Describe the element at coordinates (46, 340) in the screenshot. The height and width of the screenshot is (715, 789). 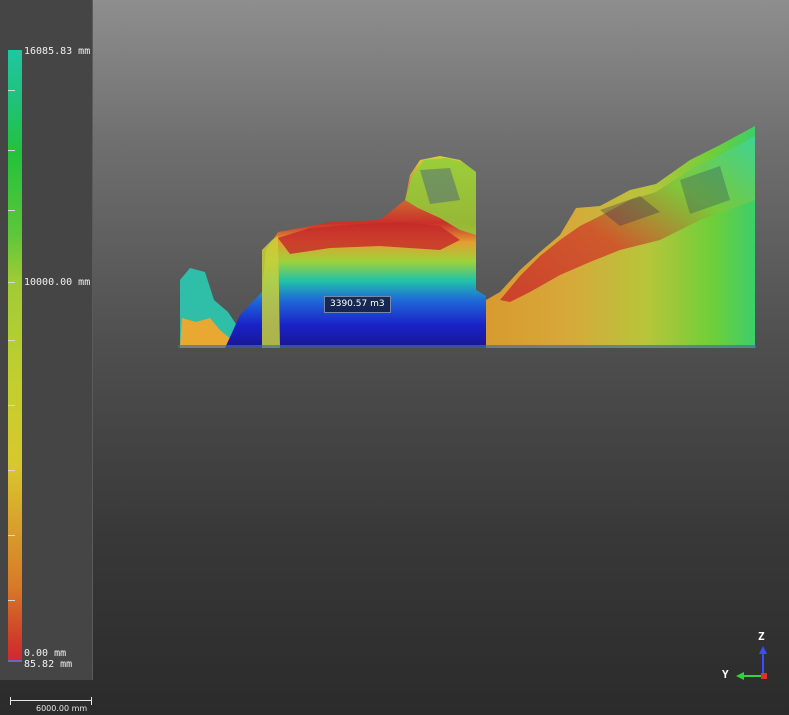
I see `color-scale-panel: 16085.83 mm 10000.00 mm 0.00 mm 85.82 mm` at that location.